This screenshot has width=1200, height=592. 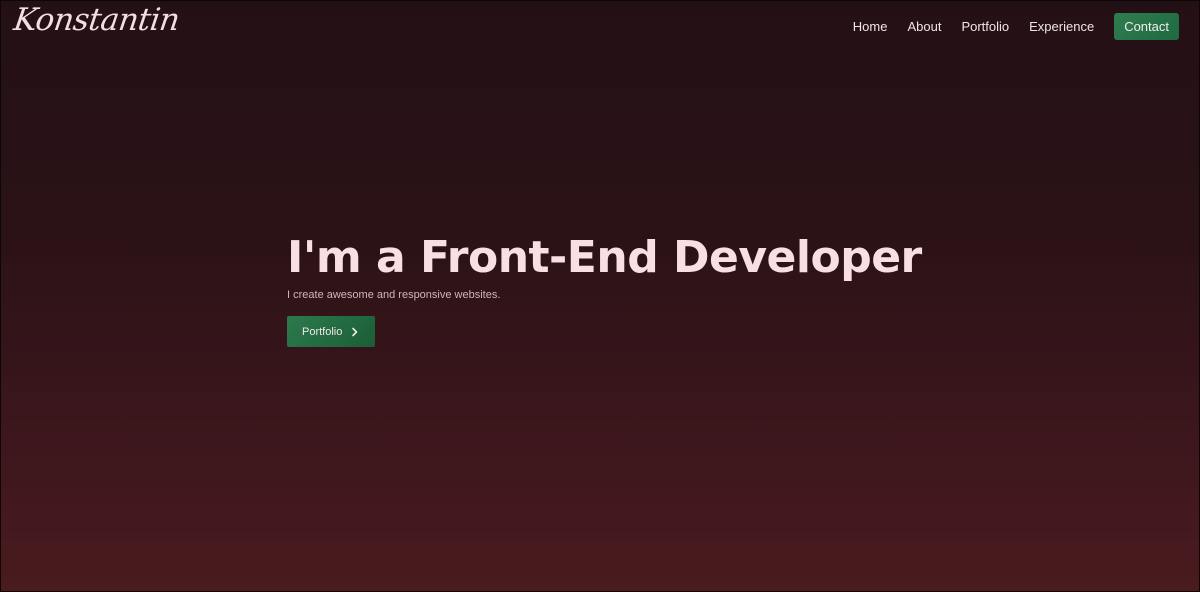 What do you see at coordinates (355, 331) in the screenshot?
I see `chevron-right-icon` at bounding box center [355, 331].